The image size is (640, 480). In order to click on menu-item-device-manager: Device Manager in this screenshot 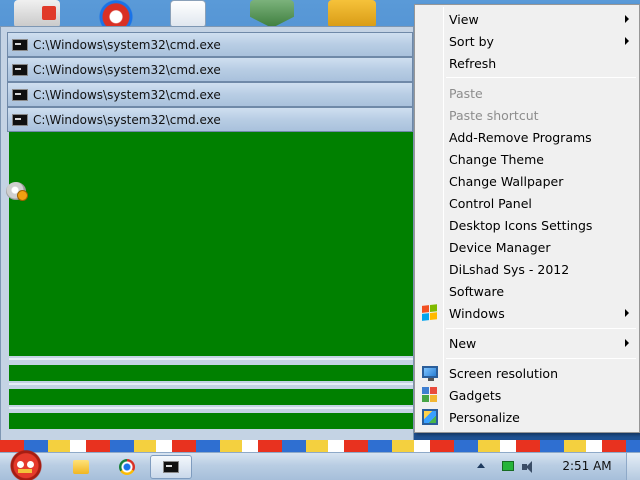, I will do `click(527, 247)`.